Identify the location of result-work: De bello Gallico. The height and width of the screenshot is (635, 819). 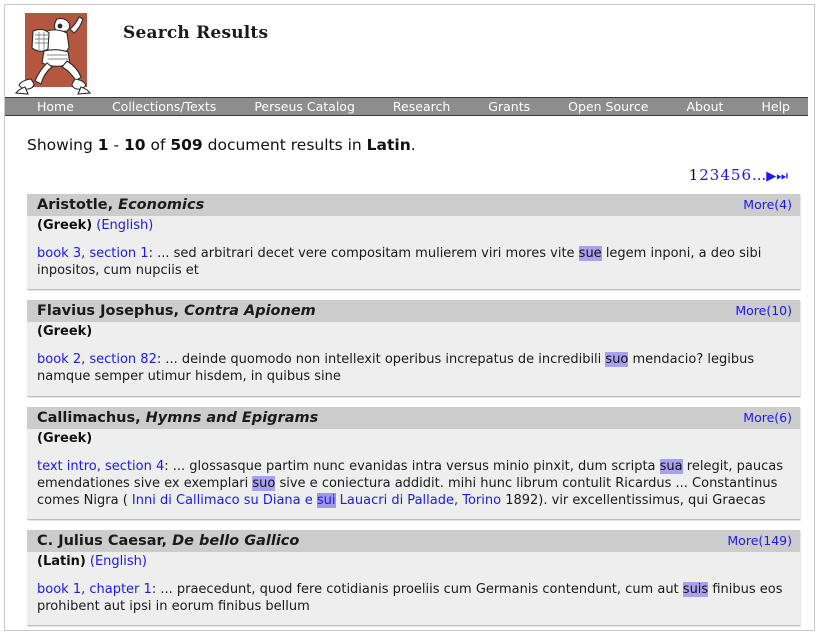
(236, 541).